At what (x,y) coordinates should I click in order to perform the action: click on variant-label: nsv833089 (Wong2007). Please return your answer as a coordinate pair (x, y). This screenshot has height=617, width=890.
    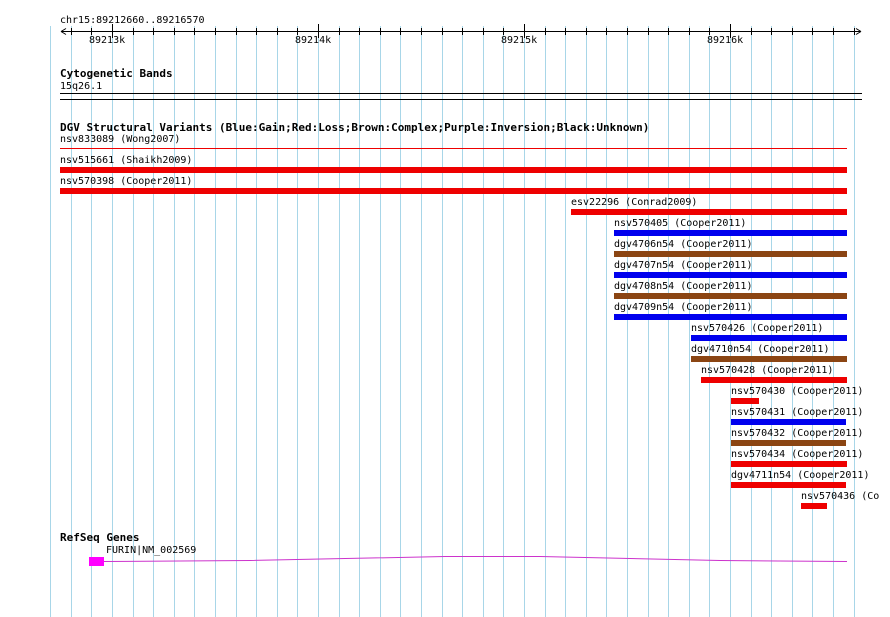
    Looking at the image, I should click on (120, 139).